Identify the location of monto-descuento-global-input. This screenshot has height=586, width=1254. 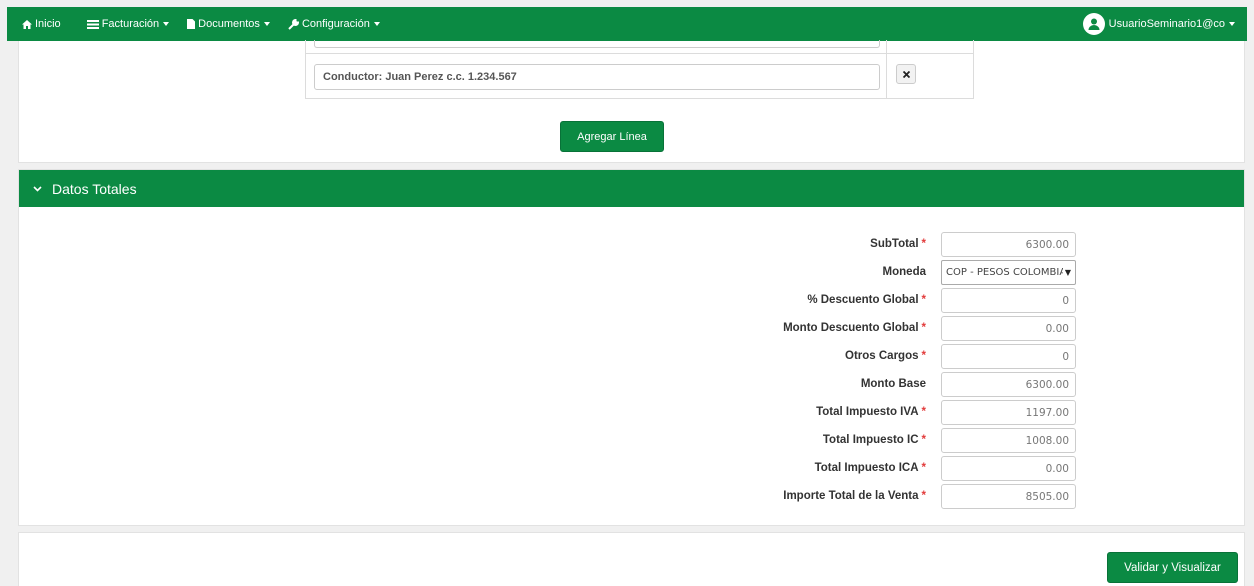
(1008, 328).